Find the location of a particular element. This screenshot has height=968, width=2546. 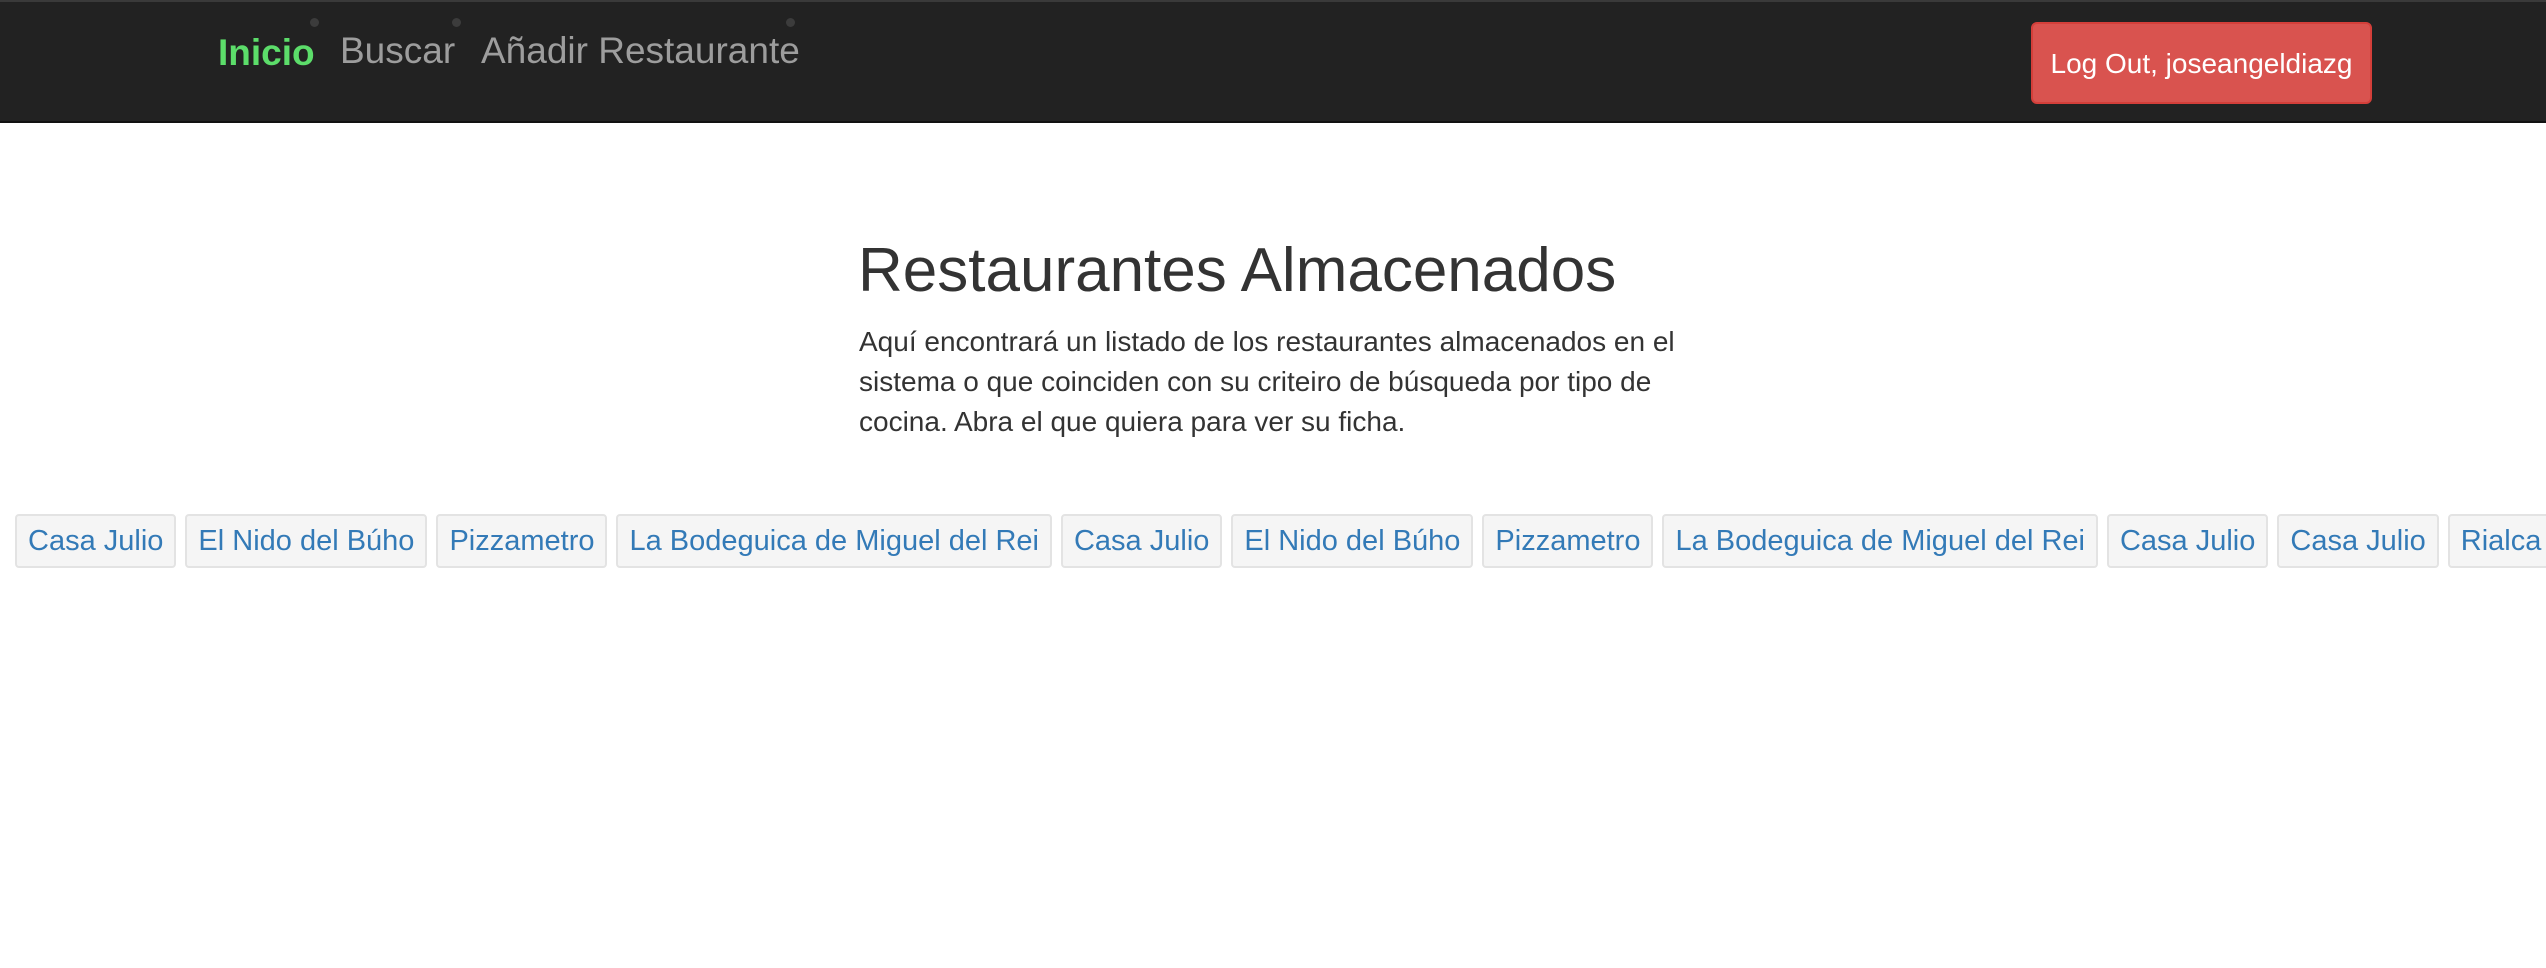

logout-button: Log Out, joseangeldiazg is located at coordinates (2201, 63).